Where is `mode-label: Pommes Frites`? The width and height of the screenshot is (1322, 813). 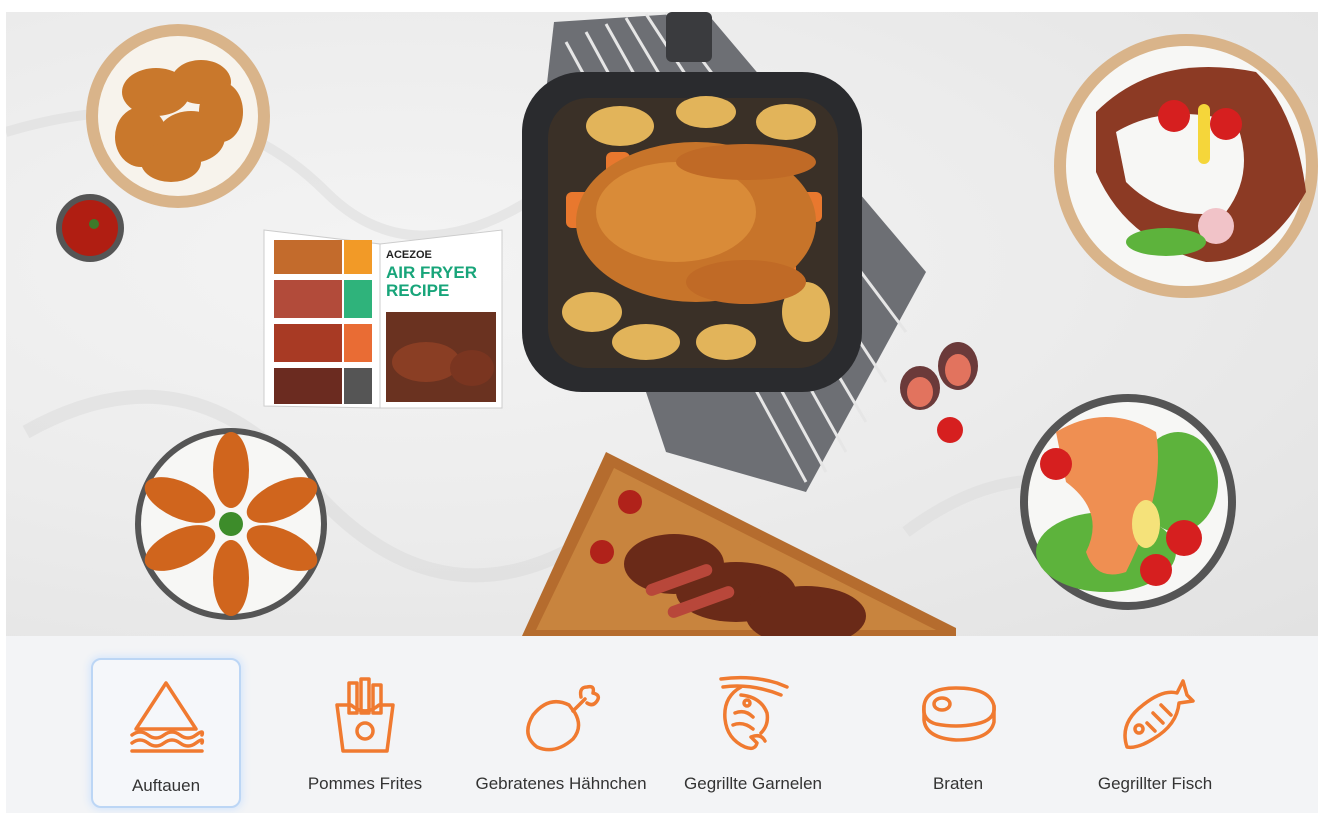 mode-label: Pommes Frites is located at coordinates (365, 783).